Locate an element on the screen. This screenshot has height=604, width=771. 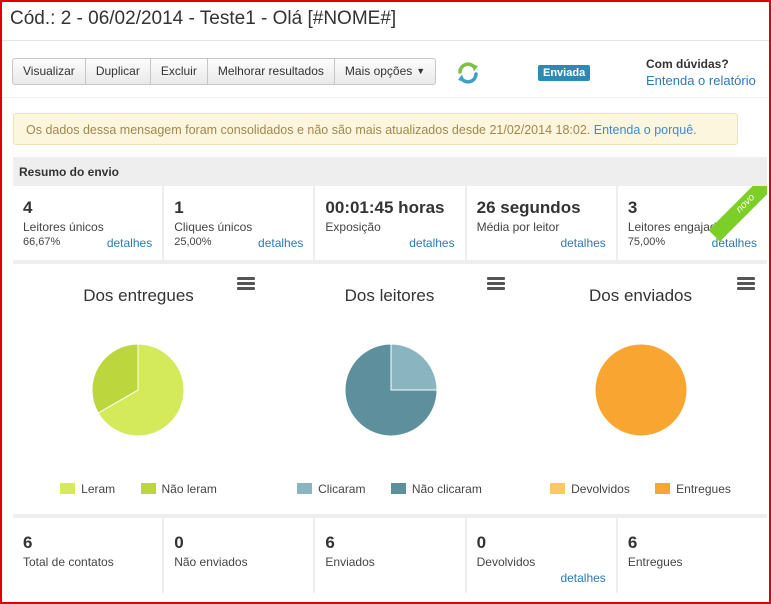
legend-label: Não leram is located at coordinates (189, 489).